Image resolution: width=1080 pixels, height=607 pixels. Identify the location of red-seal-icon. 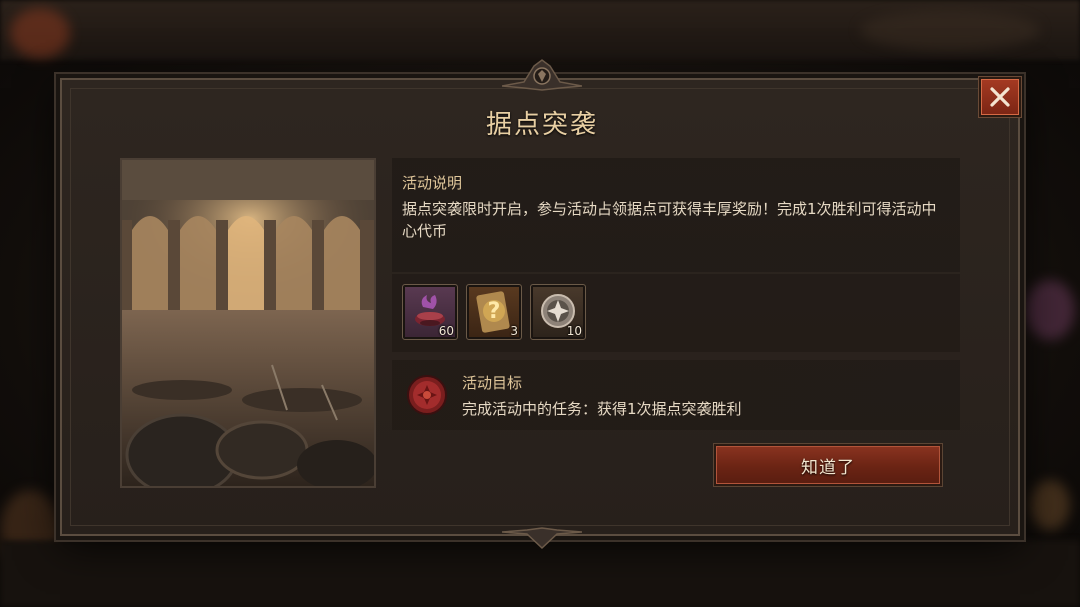
(427, 395).